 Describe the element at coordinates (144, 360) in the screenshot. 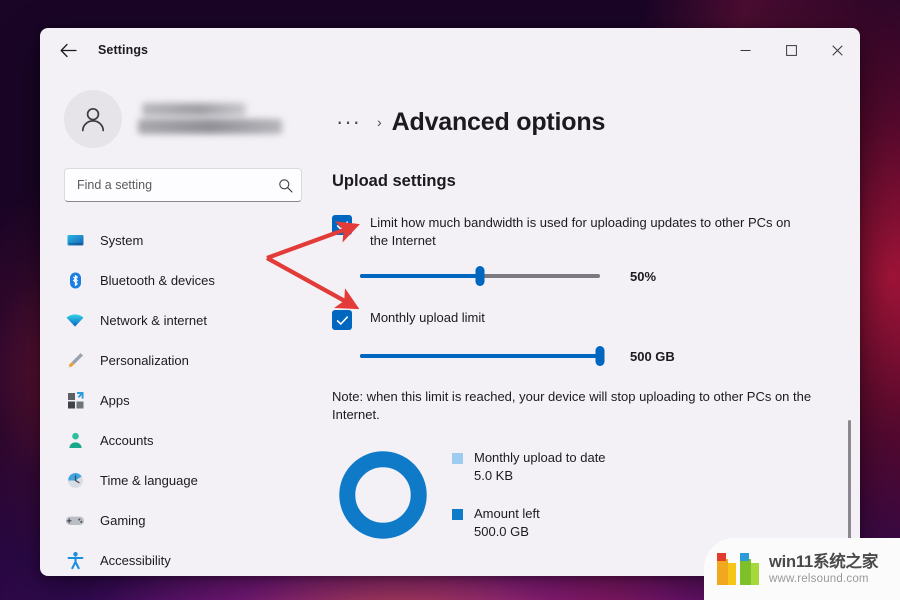

I see `sidebar-item-label: Personalization` at that location.